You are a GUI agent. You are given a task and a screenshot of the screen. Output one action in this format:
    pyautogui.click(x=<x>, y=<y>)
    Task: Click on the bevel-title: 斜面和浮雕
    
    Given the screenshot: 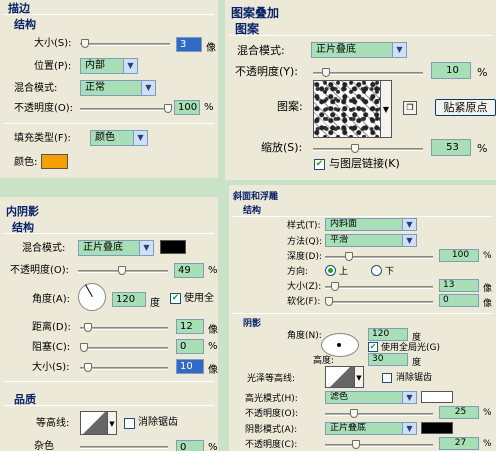 What is the action you would take?
    pyautogui.click(x=256, y=197)
    